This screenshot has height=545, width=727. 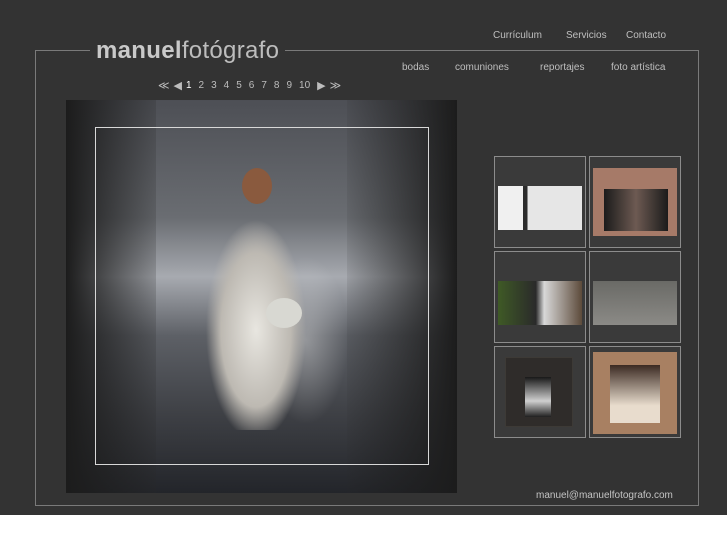 I want to click on thumbnail-couple-garden, so click(x=540, y=297).